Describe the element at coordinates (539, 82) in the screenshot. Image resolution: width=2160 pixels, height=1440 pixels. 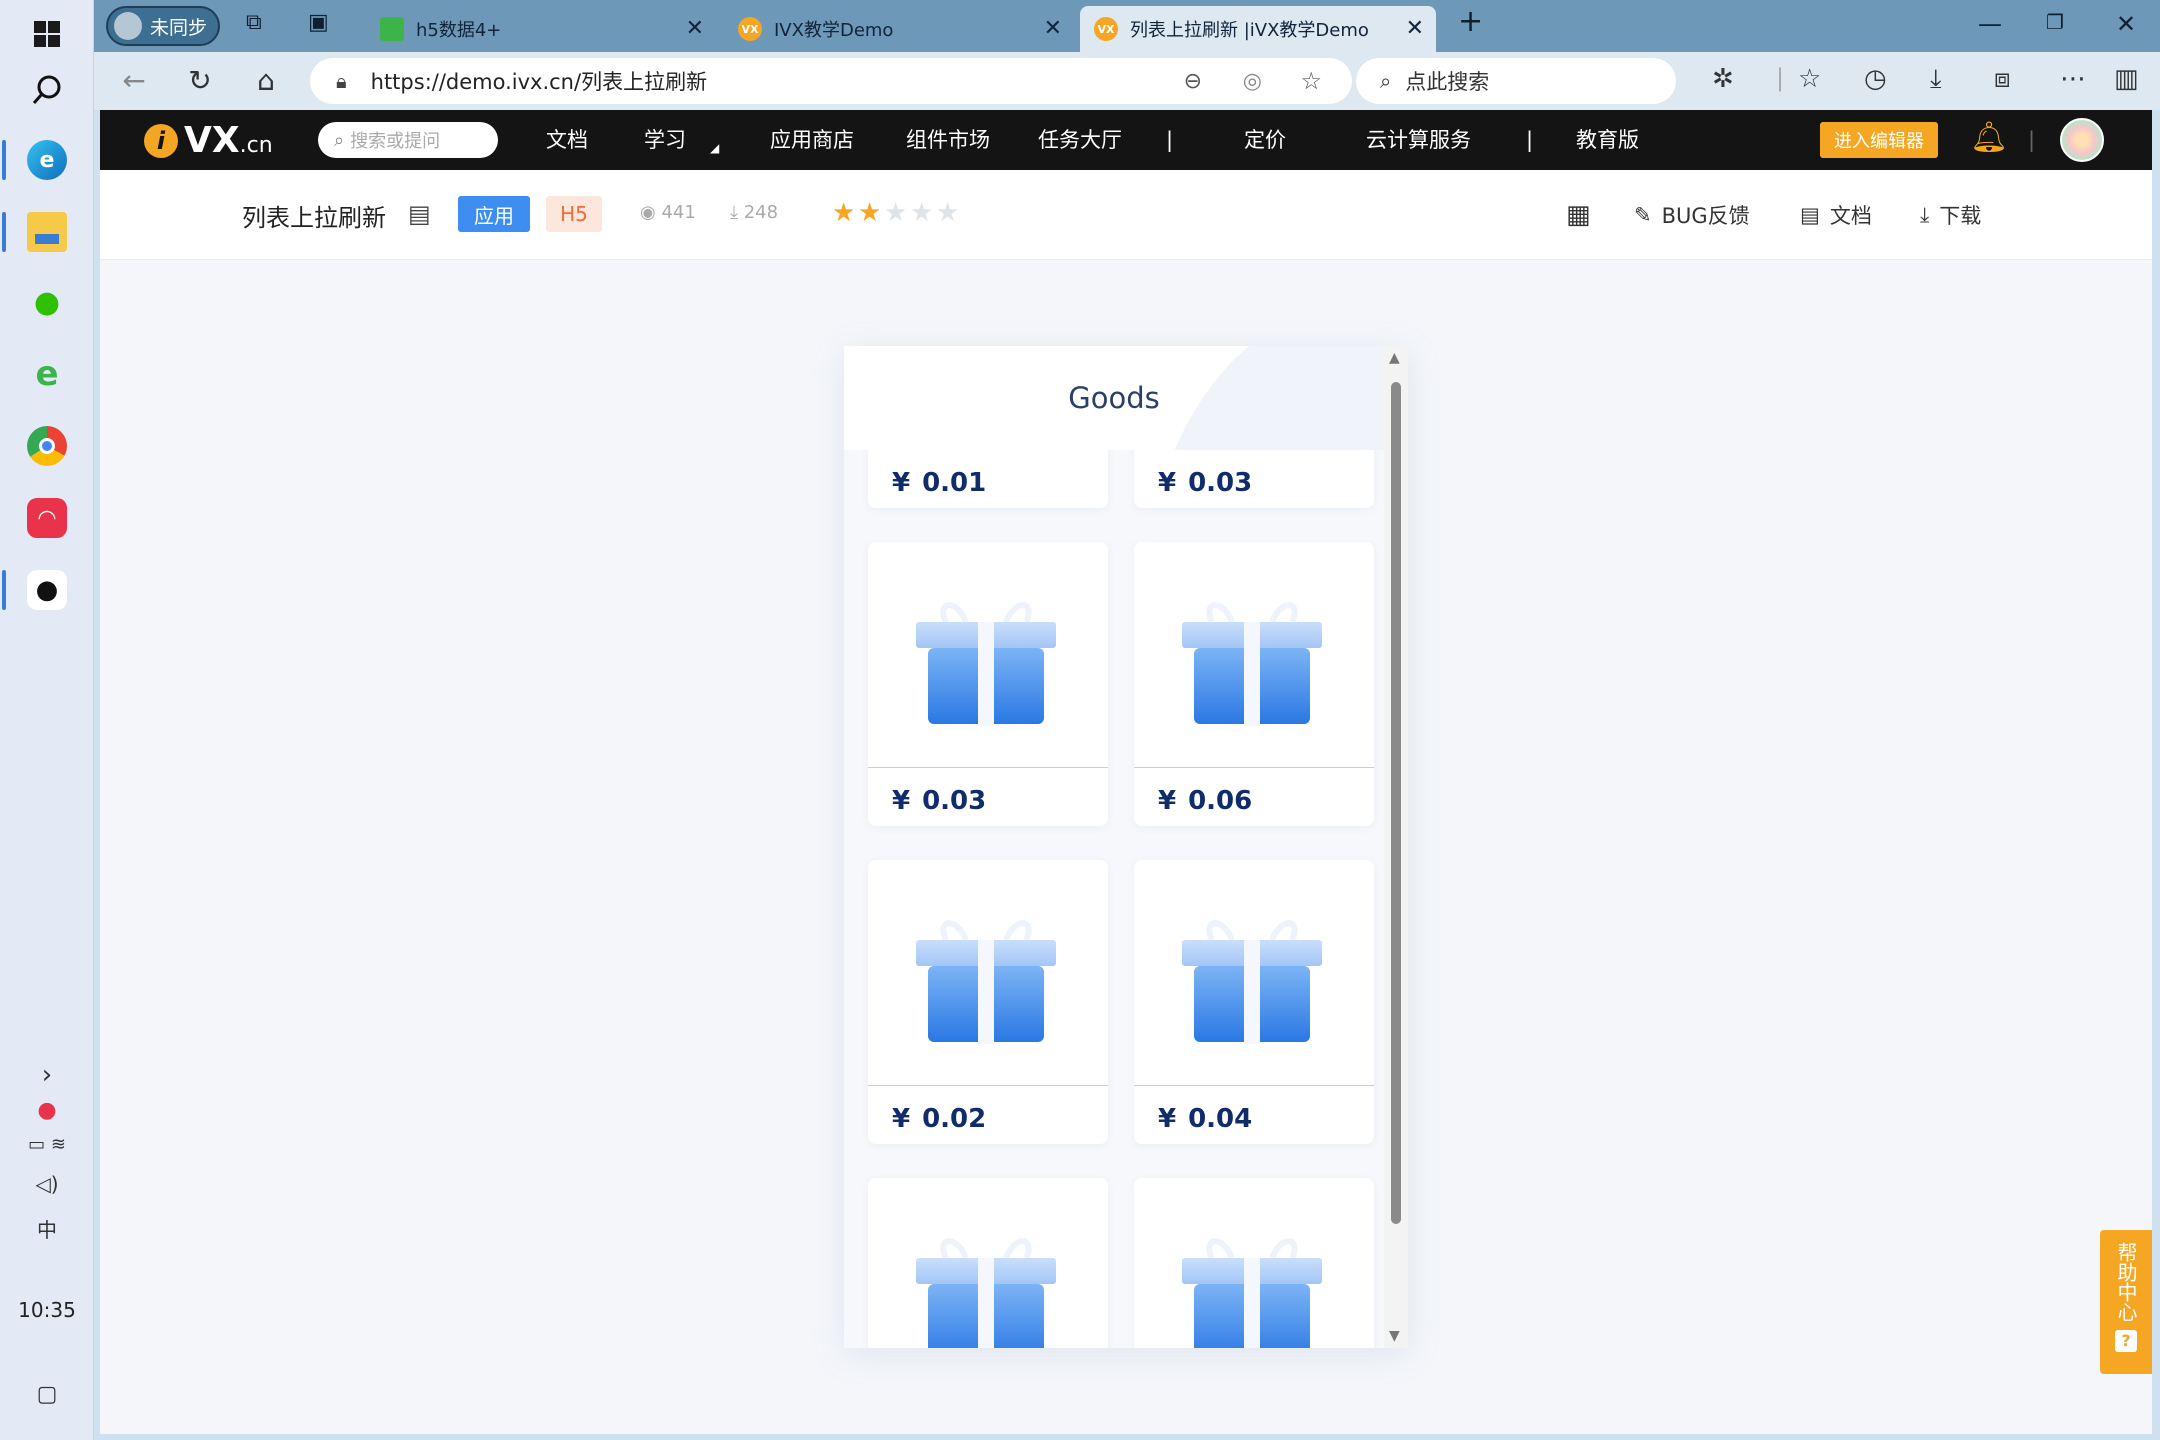
I see `url-text: https://demo.ivx.cn/列表上拉刷新` at that location.